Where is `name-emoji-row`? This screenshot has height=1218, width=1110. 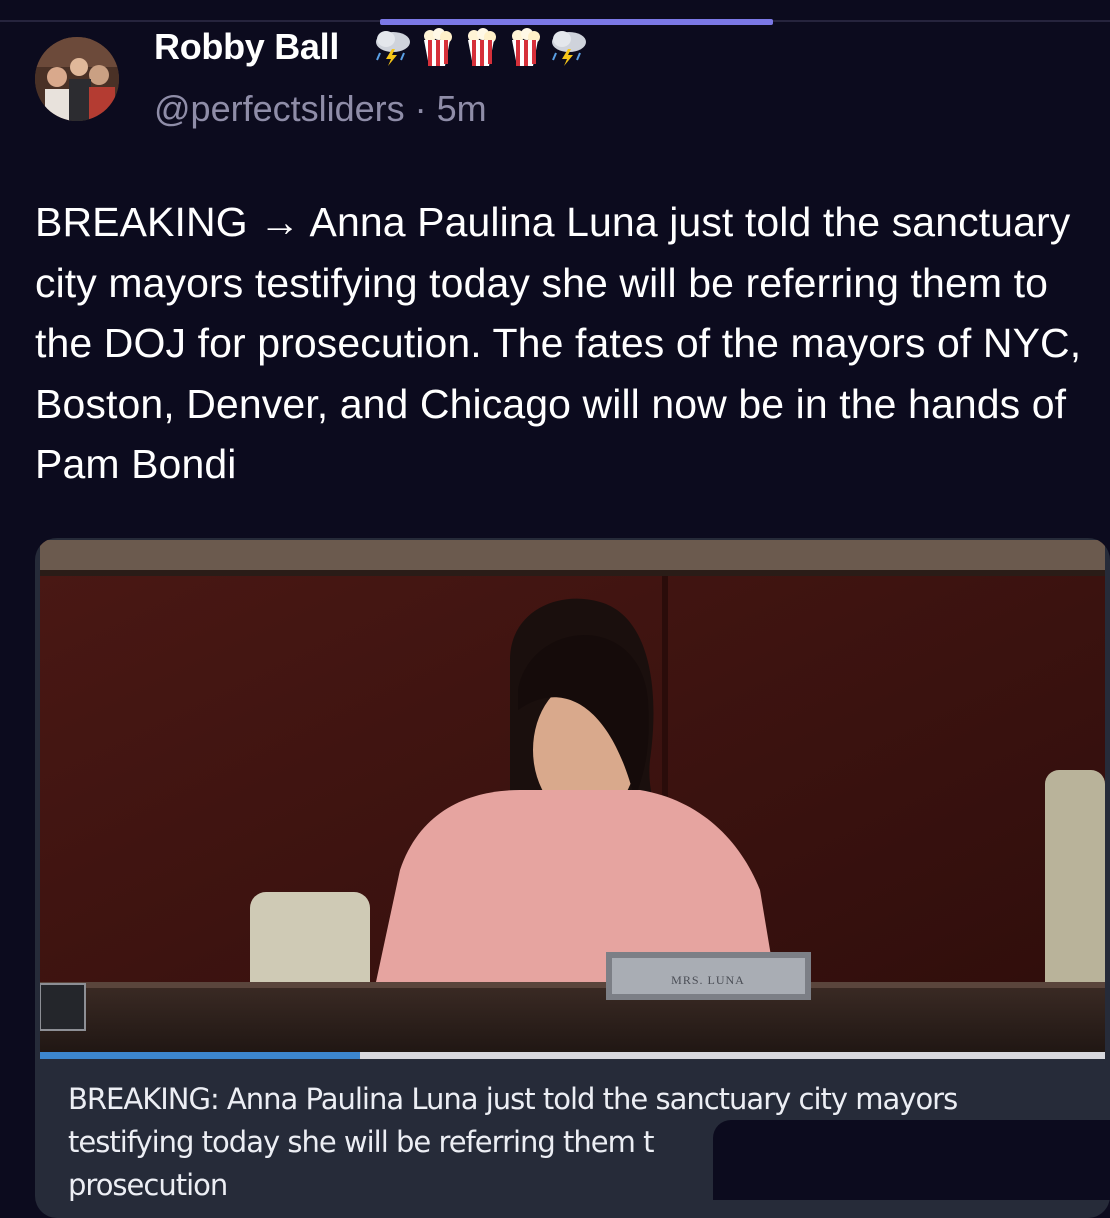 name-emoji-row is located at coordinates (481, 47).